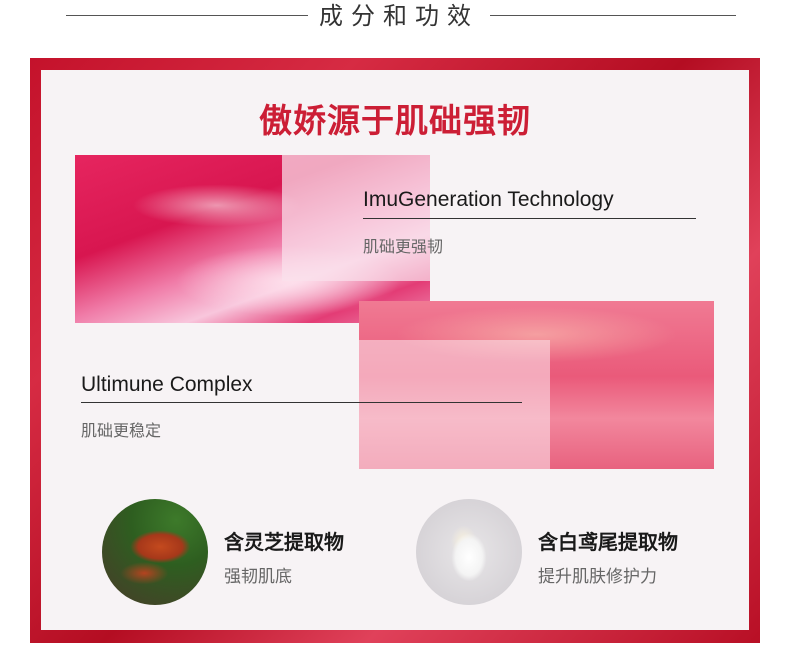 The image size is (790, 650). I want to click on extract-desc: 强韧肌底, so click(258, 577).